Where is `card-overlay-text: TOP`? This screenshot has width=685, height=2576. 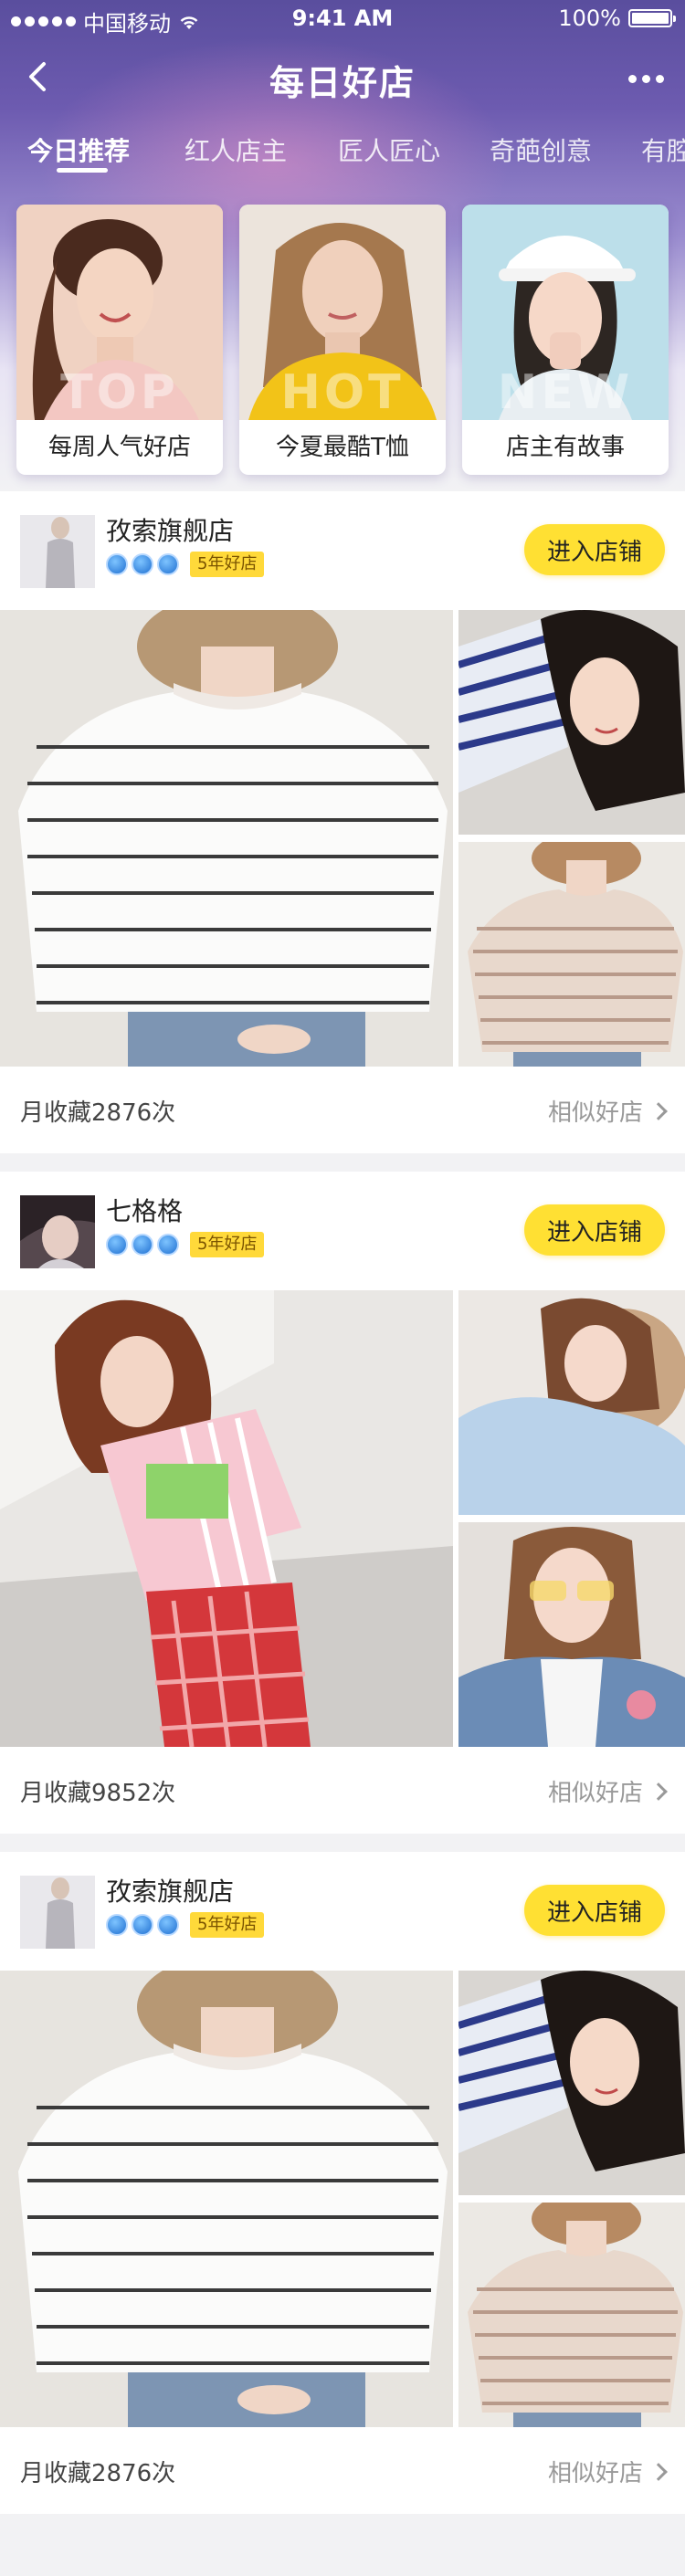
card-overlay-text: TOP is located at coordinates (119, 392).